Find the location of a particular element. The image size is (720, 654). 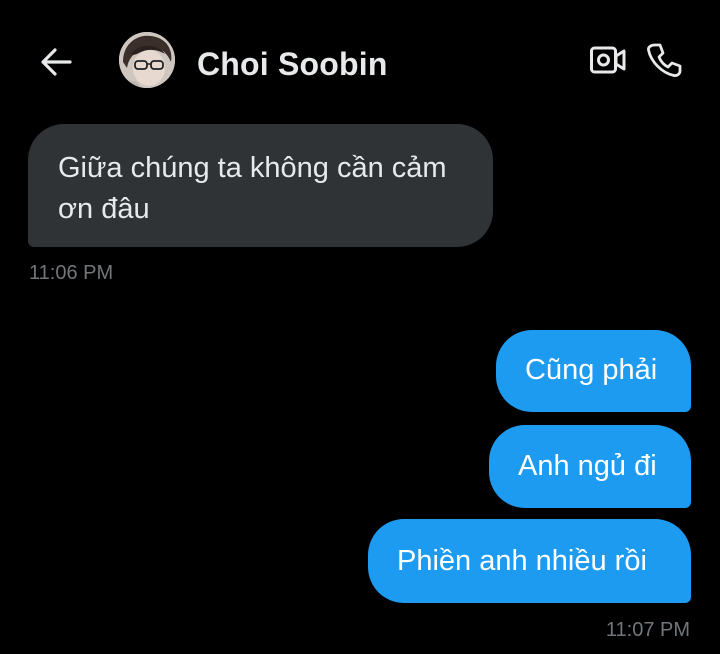

arrow-left-icon is located at coordinates (56, 62).